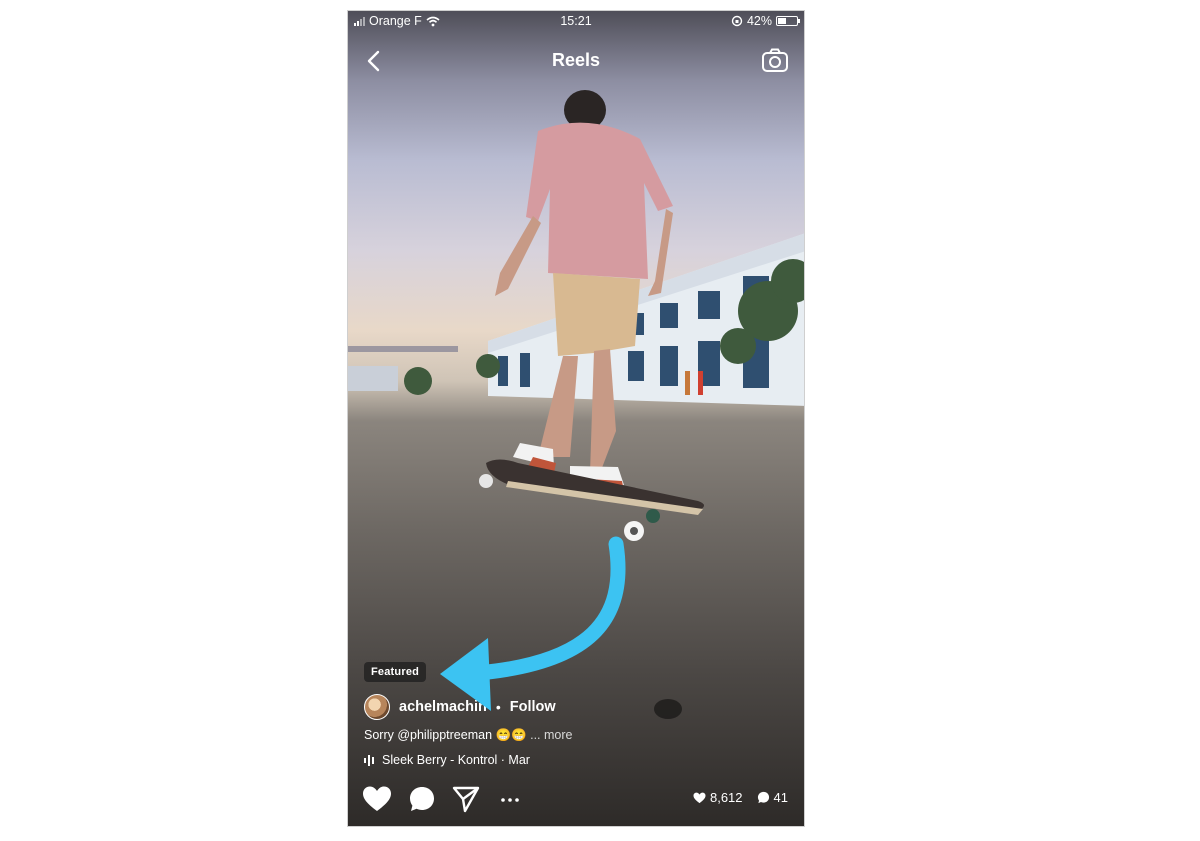  Describe the element at coordinates (533, 623) in the screenshot. I see `annotation-arrow` at that location.